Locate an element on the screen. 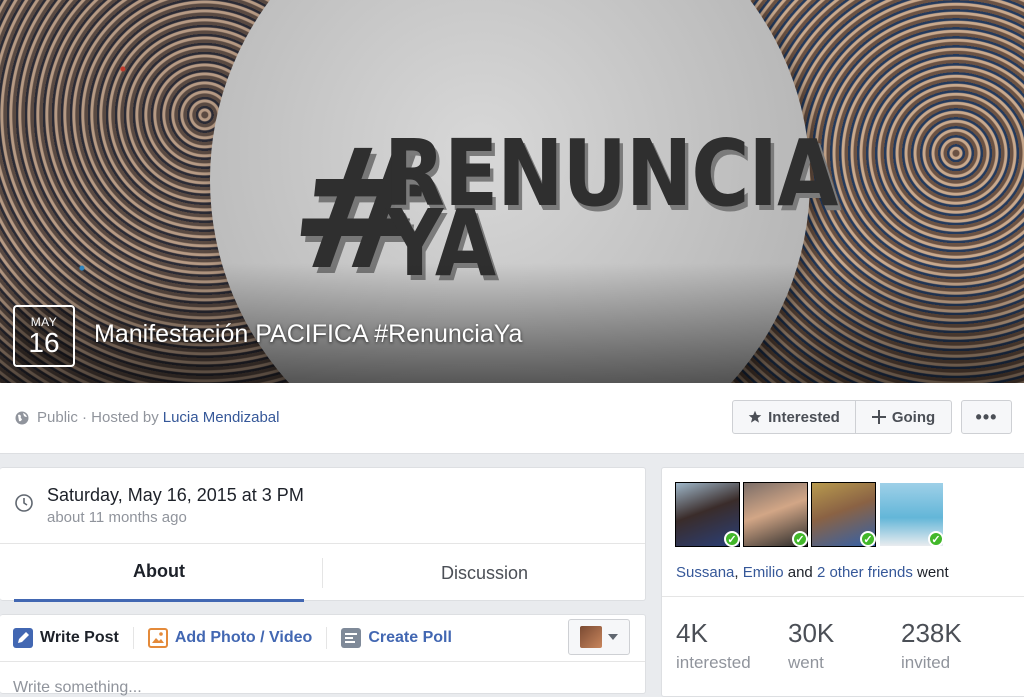 This screenshot has height=697, width=1024. write-post-tab: Write Post is located at coordinates (67, 638).